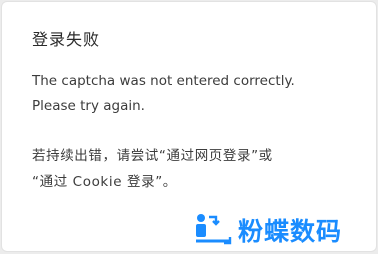 The width and height of the screenshot is (378, 254). I want to click on person-transfer-logo-icon, so click(214, 229).